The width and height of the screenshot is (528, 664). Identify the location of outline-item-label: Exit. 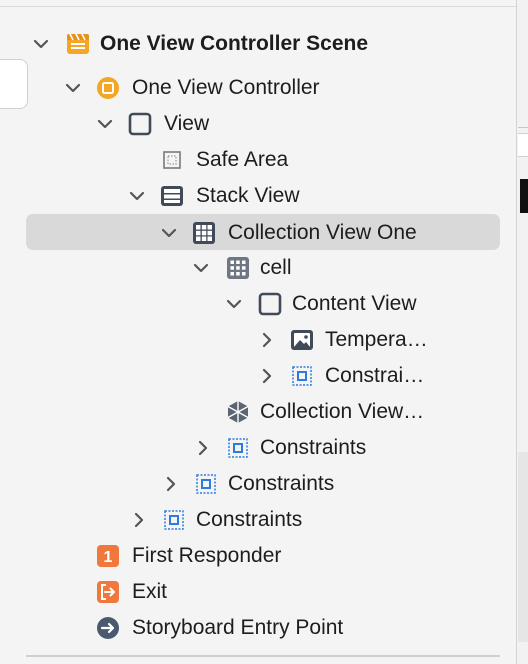
(150, 591).